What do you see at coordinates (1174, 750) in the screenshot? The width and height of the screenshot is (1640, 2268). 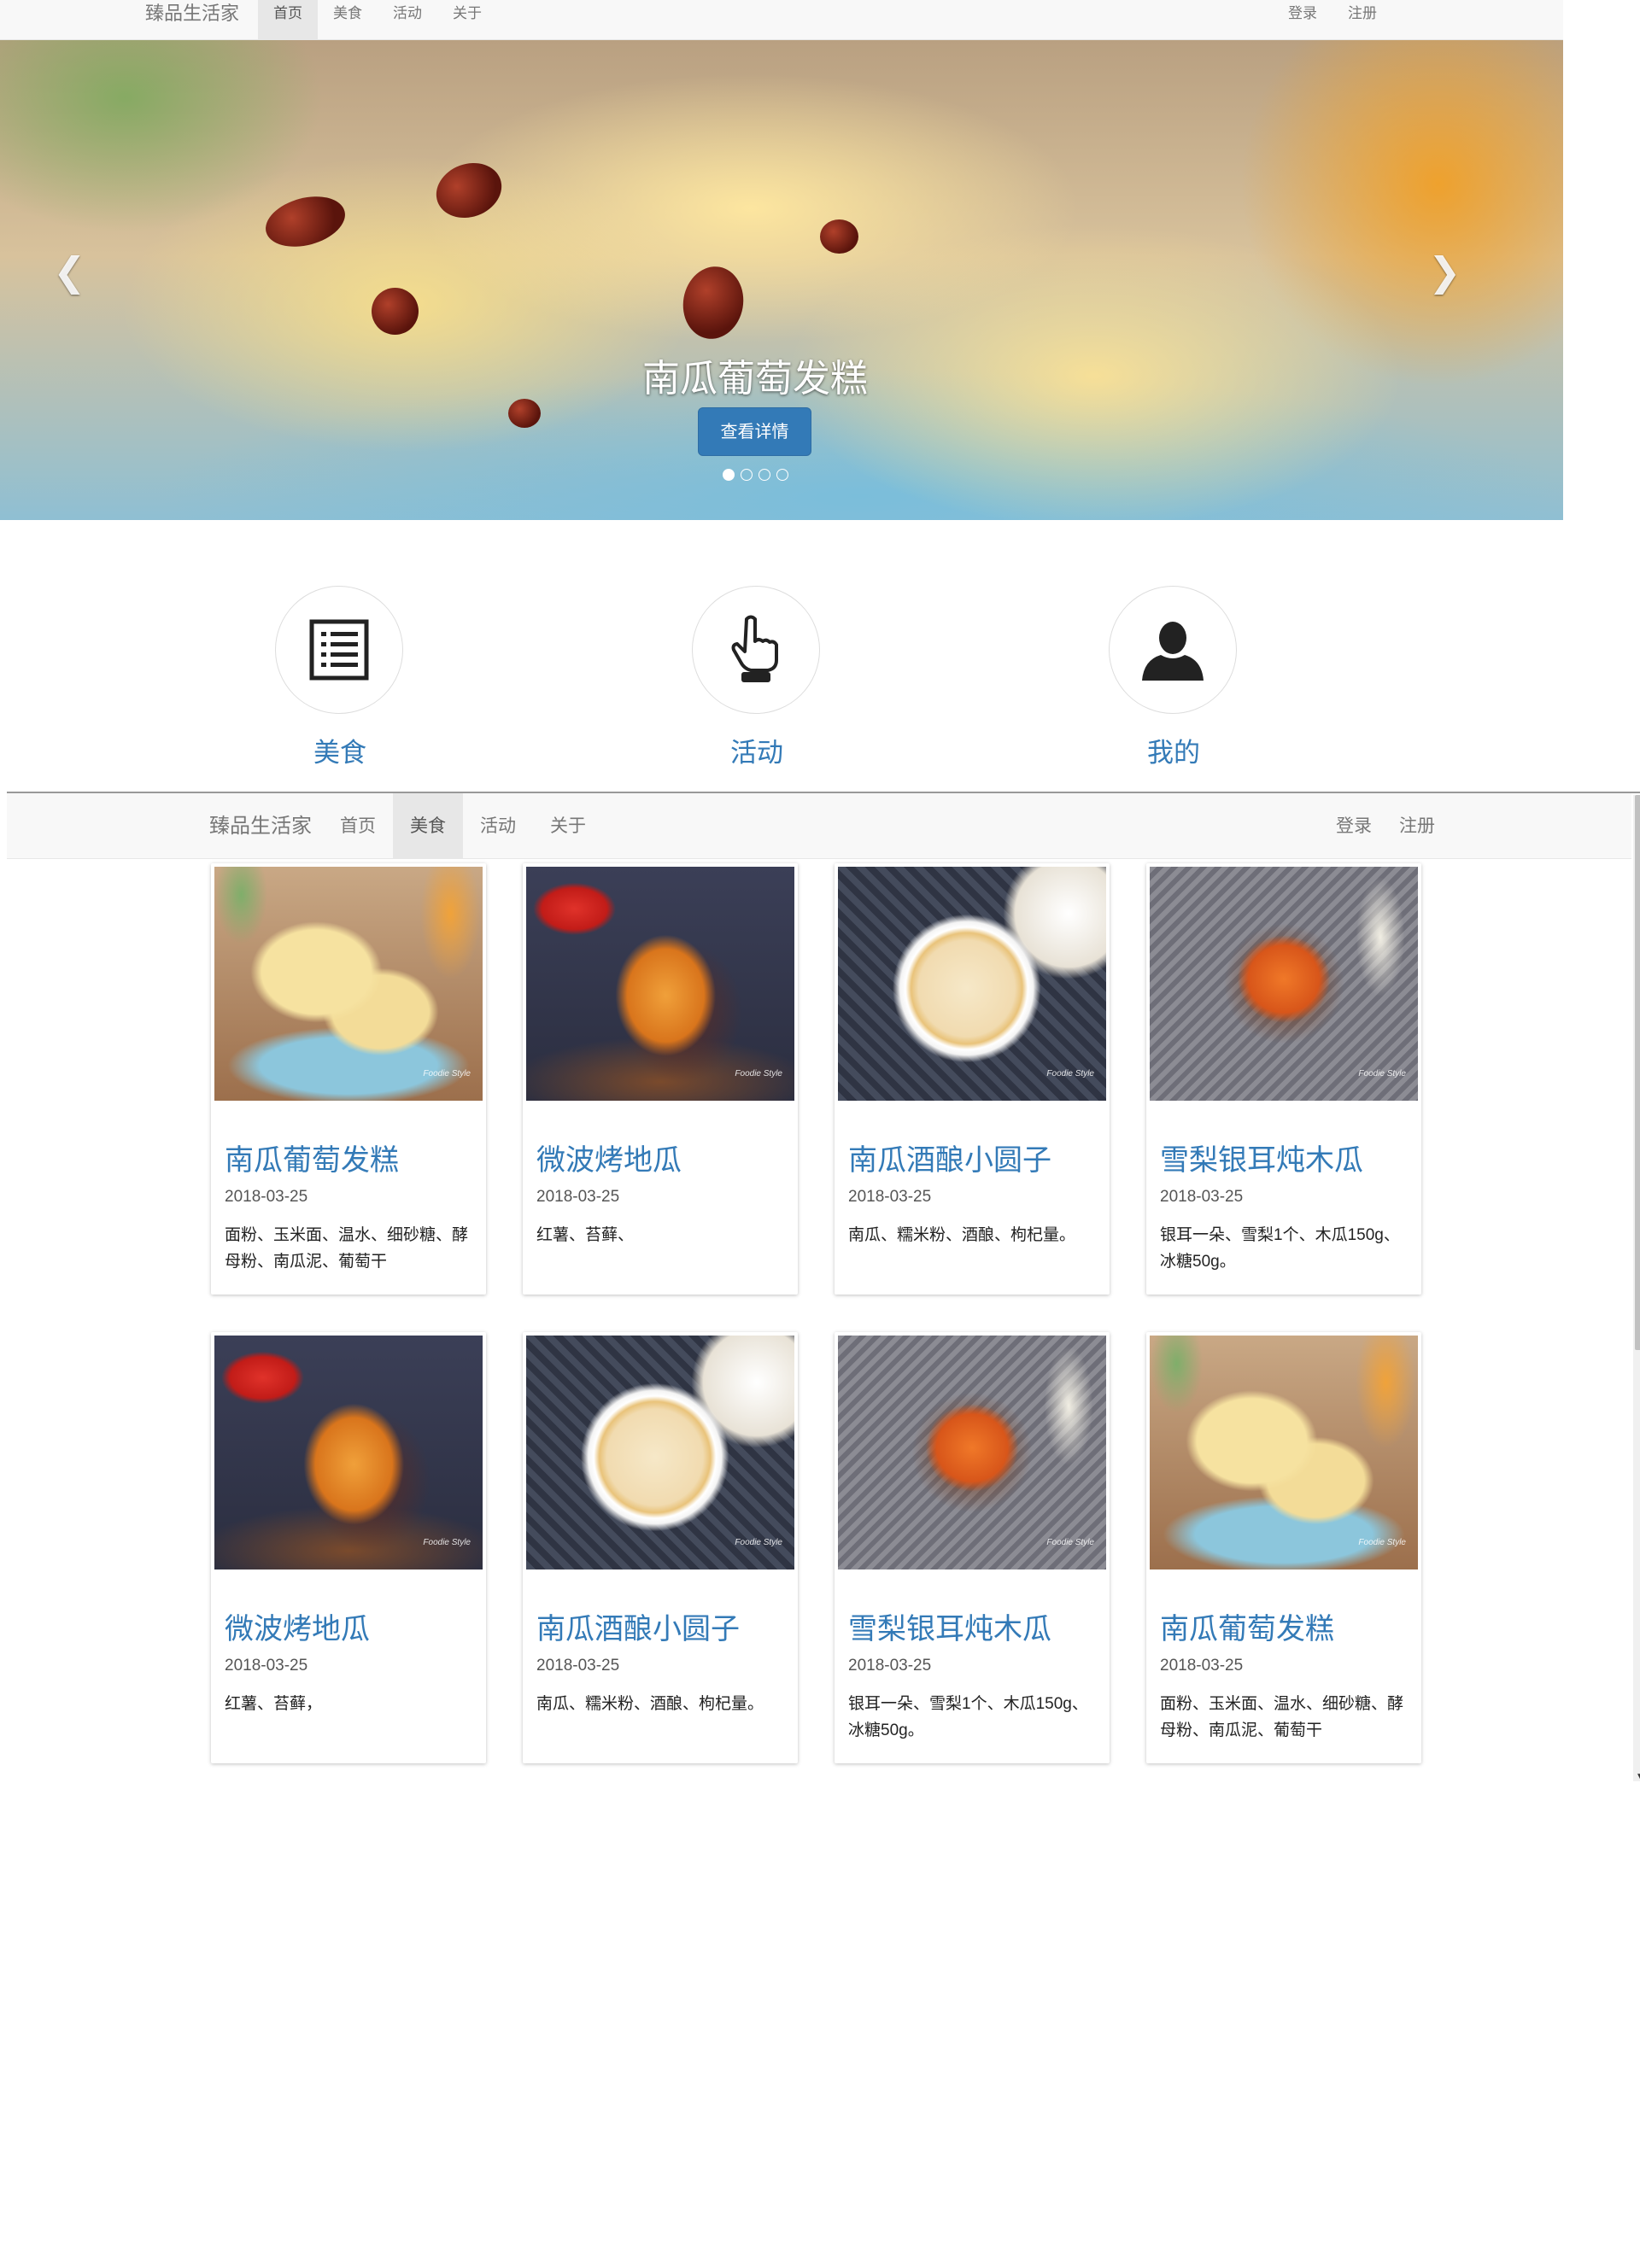 I see `feature-label: 我的` at bounding box center [1174, 750].